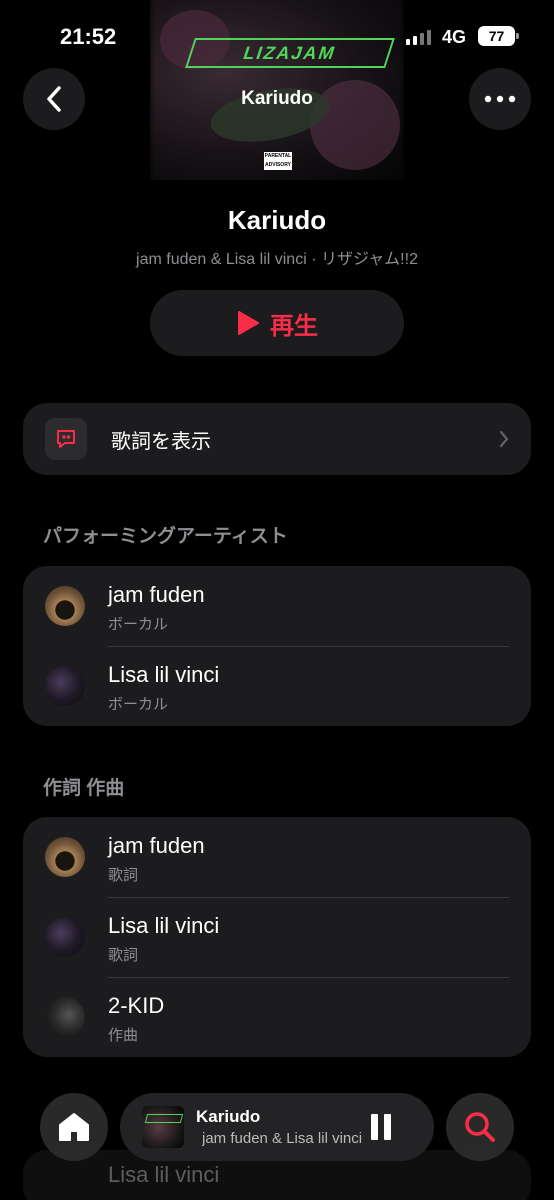  I want to click on pause-button, so click(381, 1127).